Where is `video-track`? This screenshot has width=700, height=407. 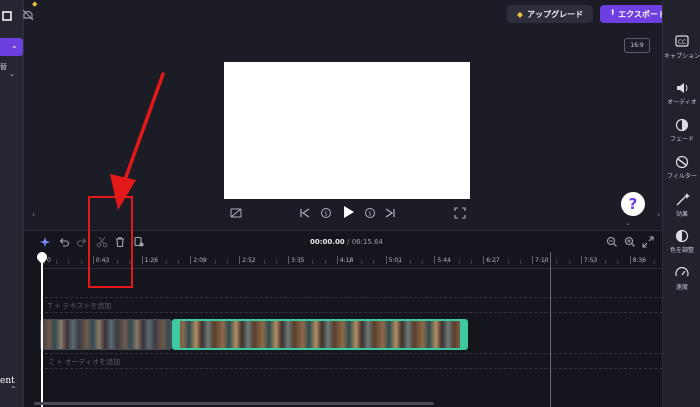 video-track is located at coordinates (351, 334).